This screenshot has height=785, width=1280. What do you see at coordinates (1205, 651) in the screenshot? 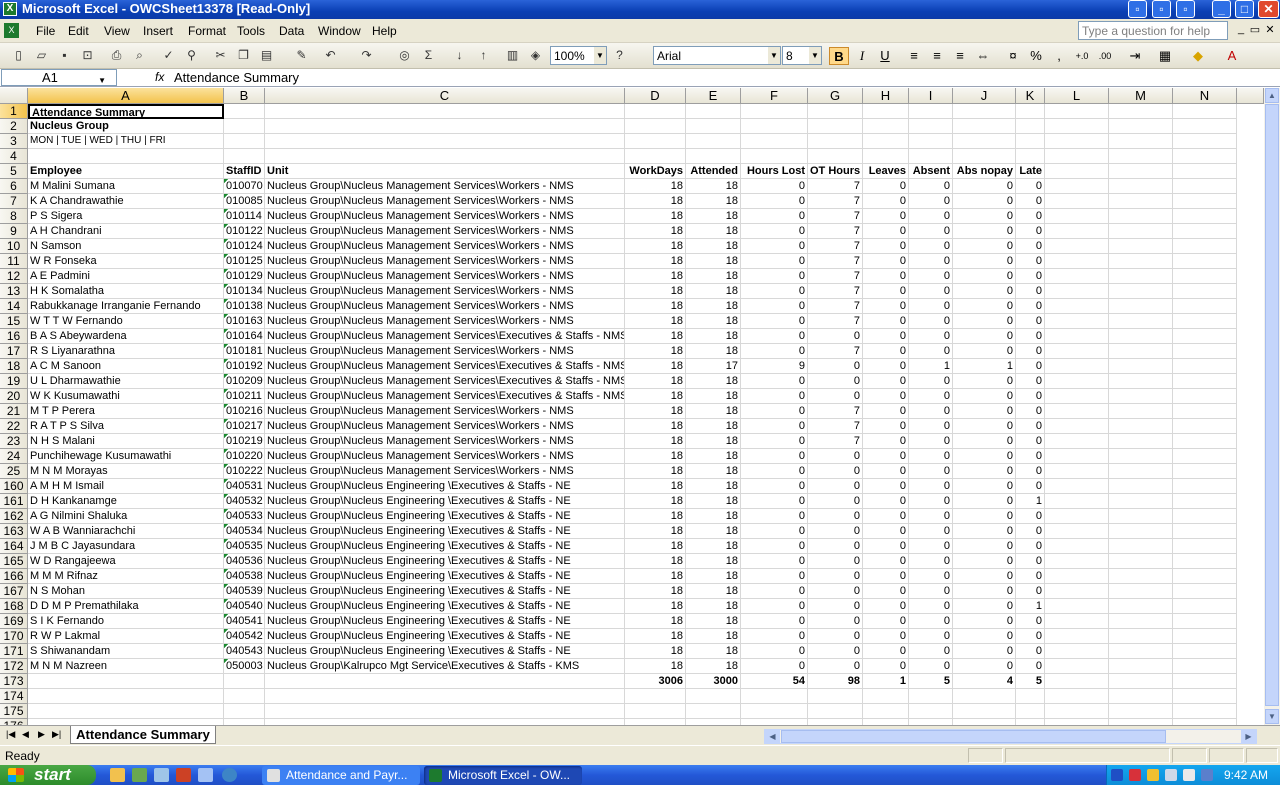
I see `cell-n171` at bounding box center [1205, 651].